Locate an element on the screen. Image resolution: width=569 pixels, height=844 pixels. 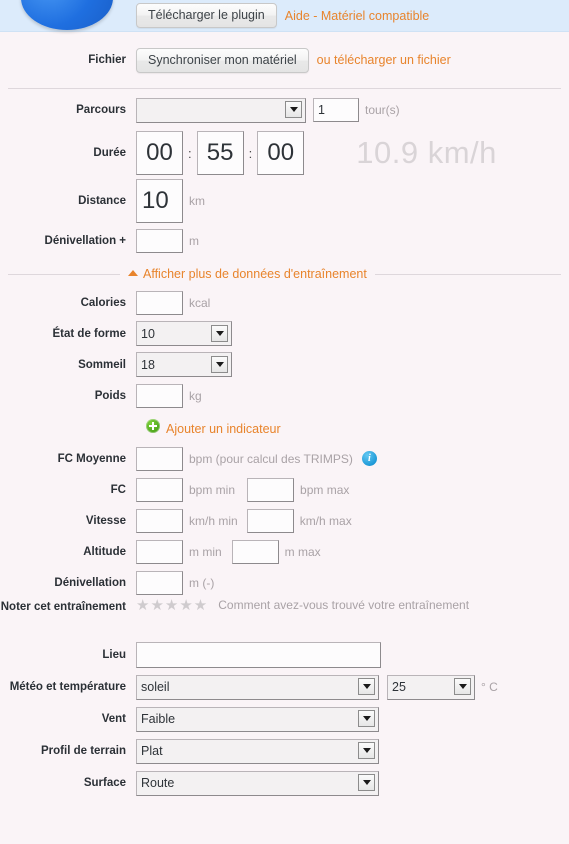
add-indicator-link: Ajouter un indicateur is located at coordinates (213, 427).